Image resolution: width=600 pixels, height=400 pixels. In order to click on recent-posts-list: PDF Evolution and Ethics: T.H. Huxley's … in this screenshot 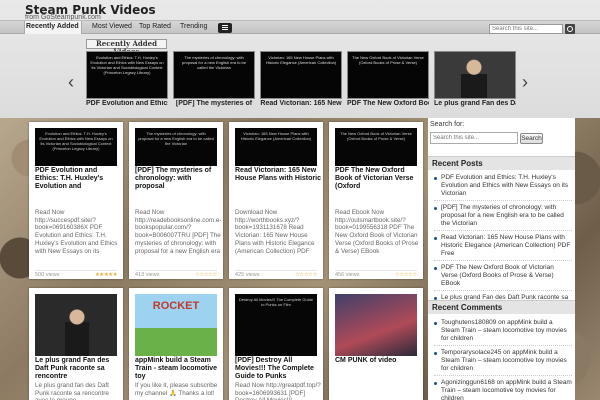, I will do `click(503, 243)`.